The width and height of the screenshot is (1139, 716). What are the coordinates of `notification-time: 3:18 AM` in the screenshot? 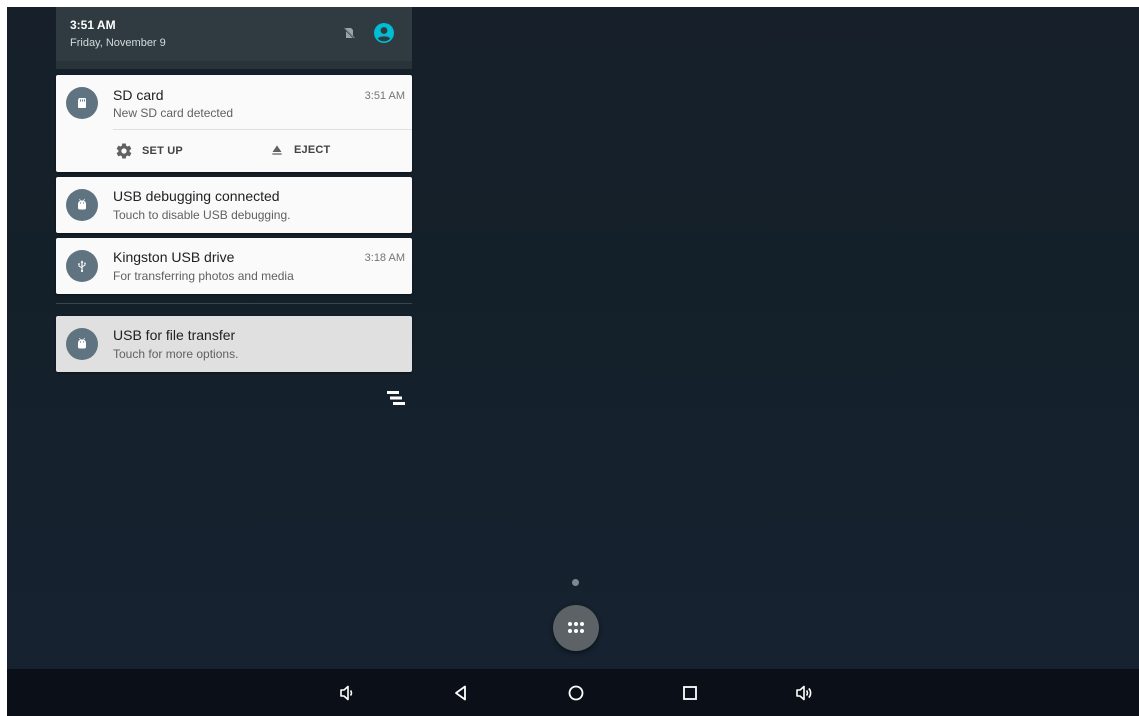 It's located at (384, 258).